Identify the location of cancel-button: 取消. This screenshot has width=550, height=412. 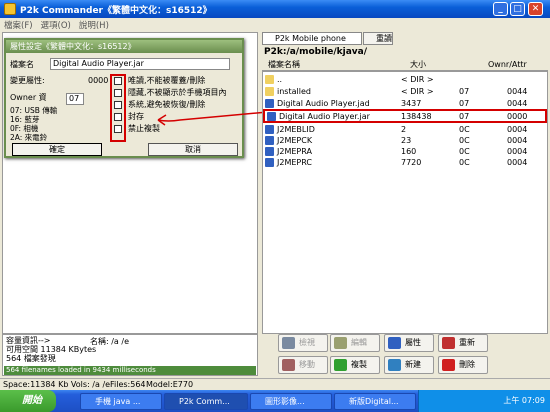
(193, 149).